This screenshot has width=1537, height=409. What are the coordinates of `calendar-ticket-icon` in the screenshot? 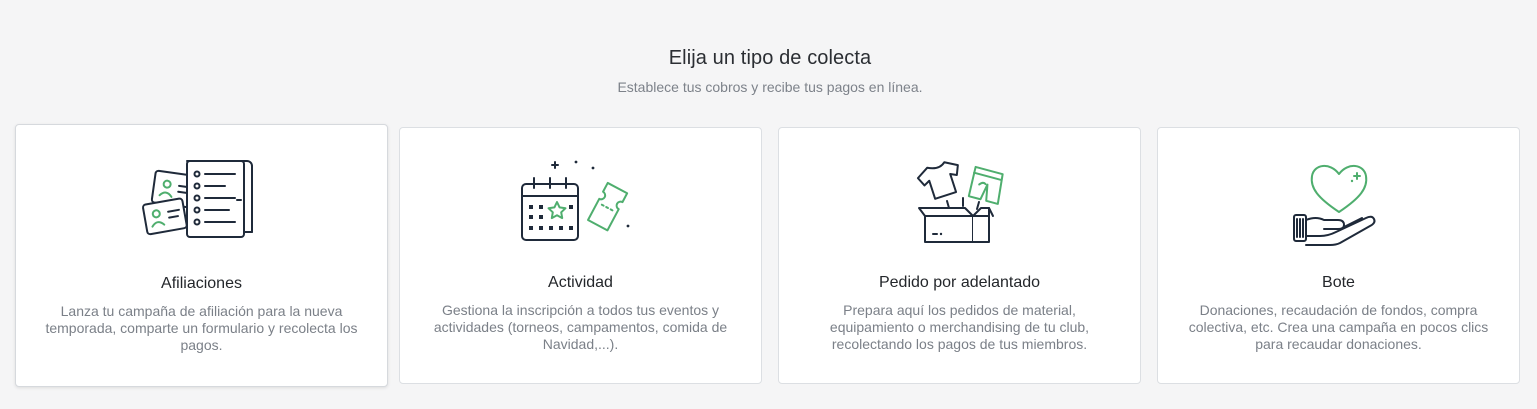 It's located at (574, 200).